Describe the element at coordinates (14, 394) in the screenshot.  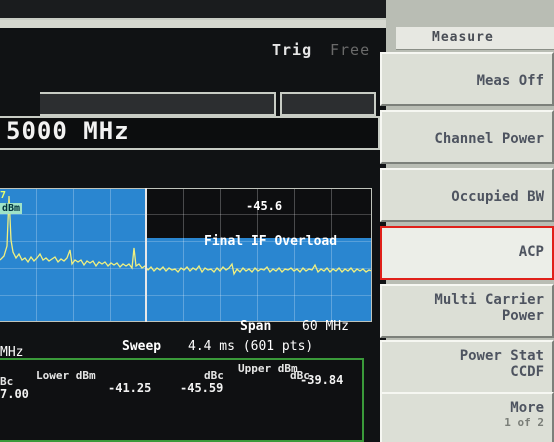
I see `results-ref-value: 7.00` at that location.